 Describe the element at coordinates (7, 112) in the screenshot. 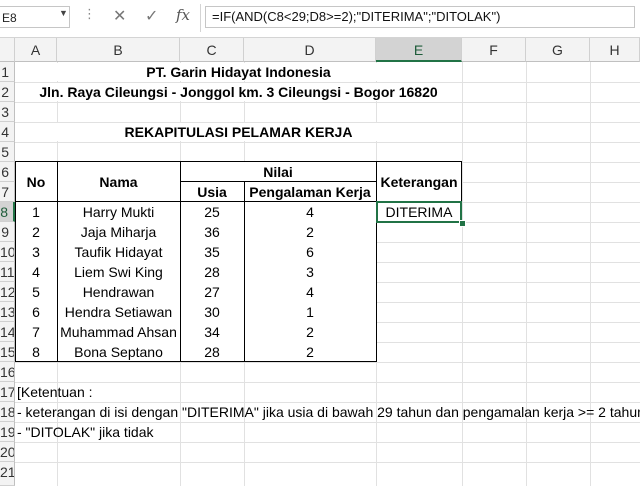

I see `row-header-3: 3` at that location.